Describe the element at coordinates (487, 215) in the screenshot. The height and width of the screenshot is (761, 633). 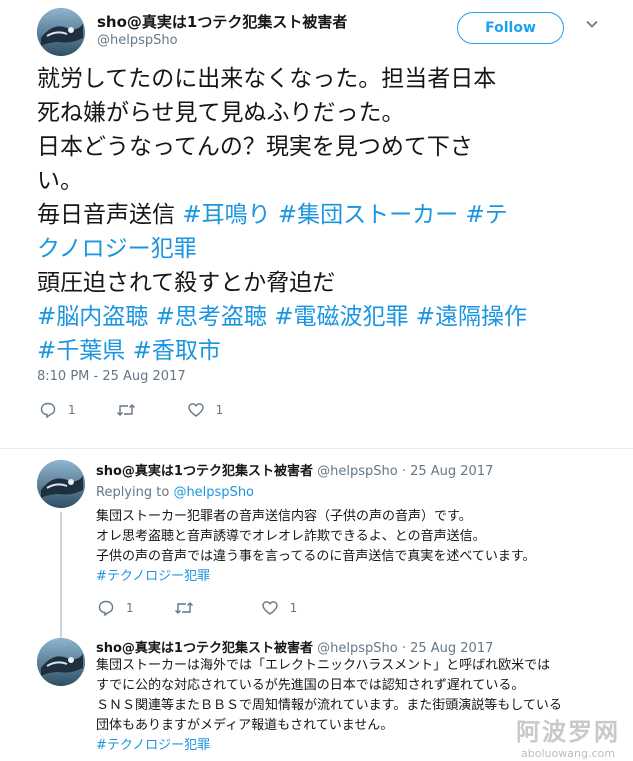
I see `hashtag-link: #テ` at that location.